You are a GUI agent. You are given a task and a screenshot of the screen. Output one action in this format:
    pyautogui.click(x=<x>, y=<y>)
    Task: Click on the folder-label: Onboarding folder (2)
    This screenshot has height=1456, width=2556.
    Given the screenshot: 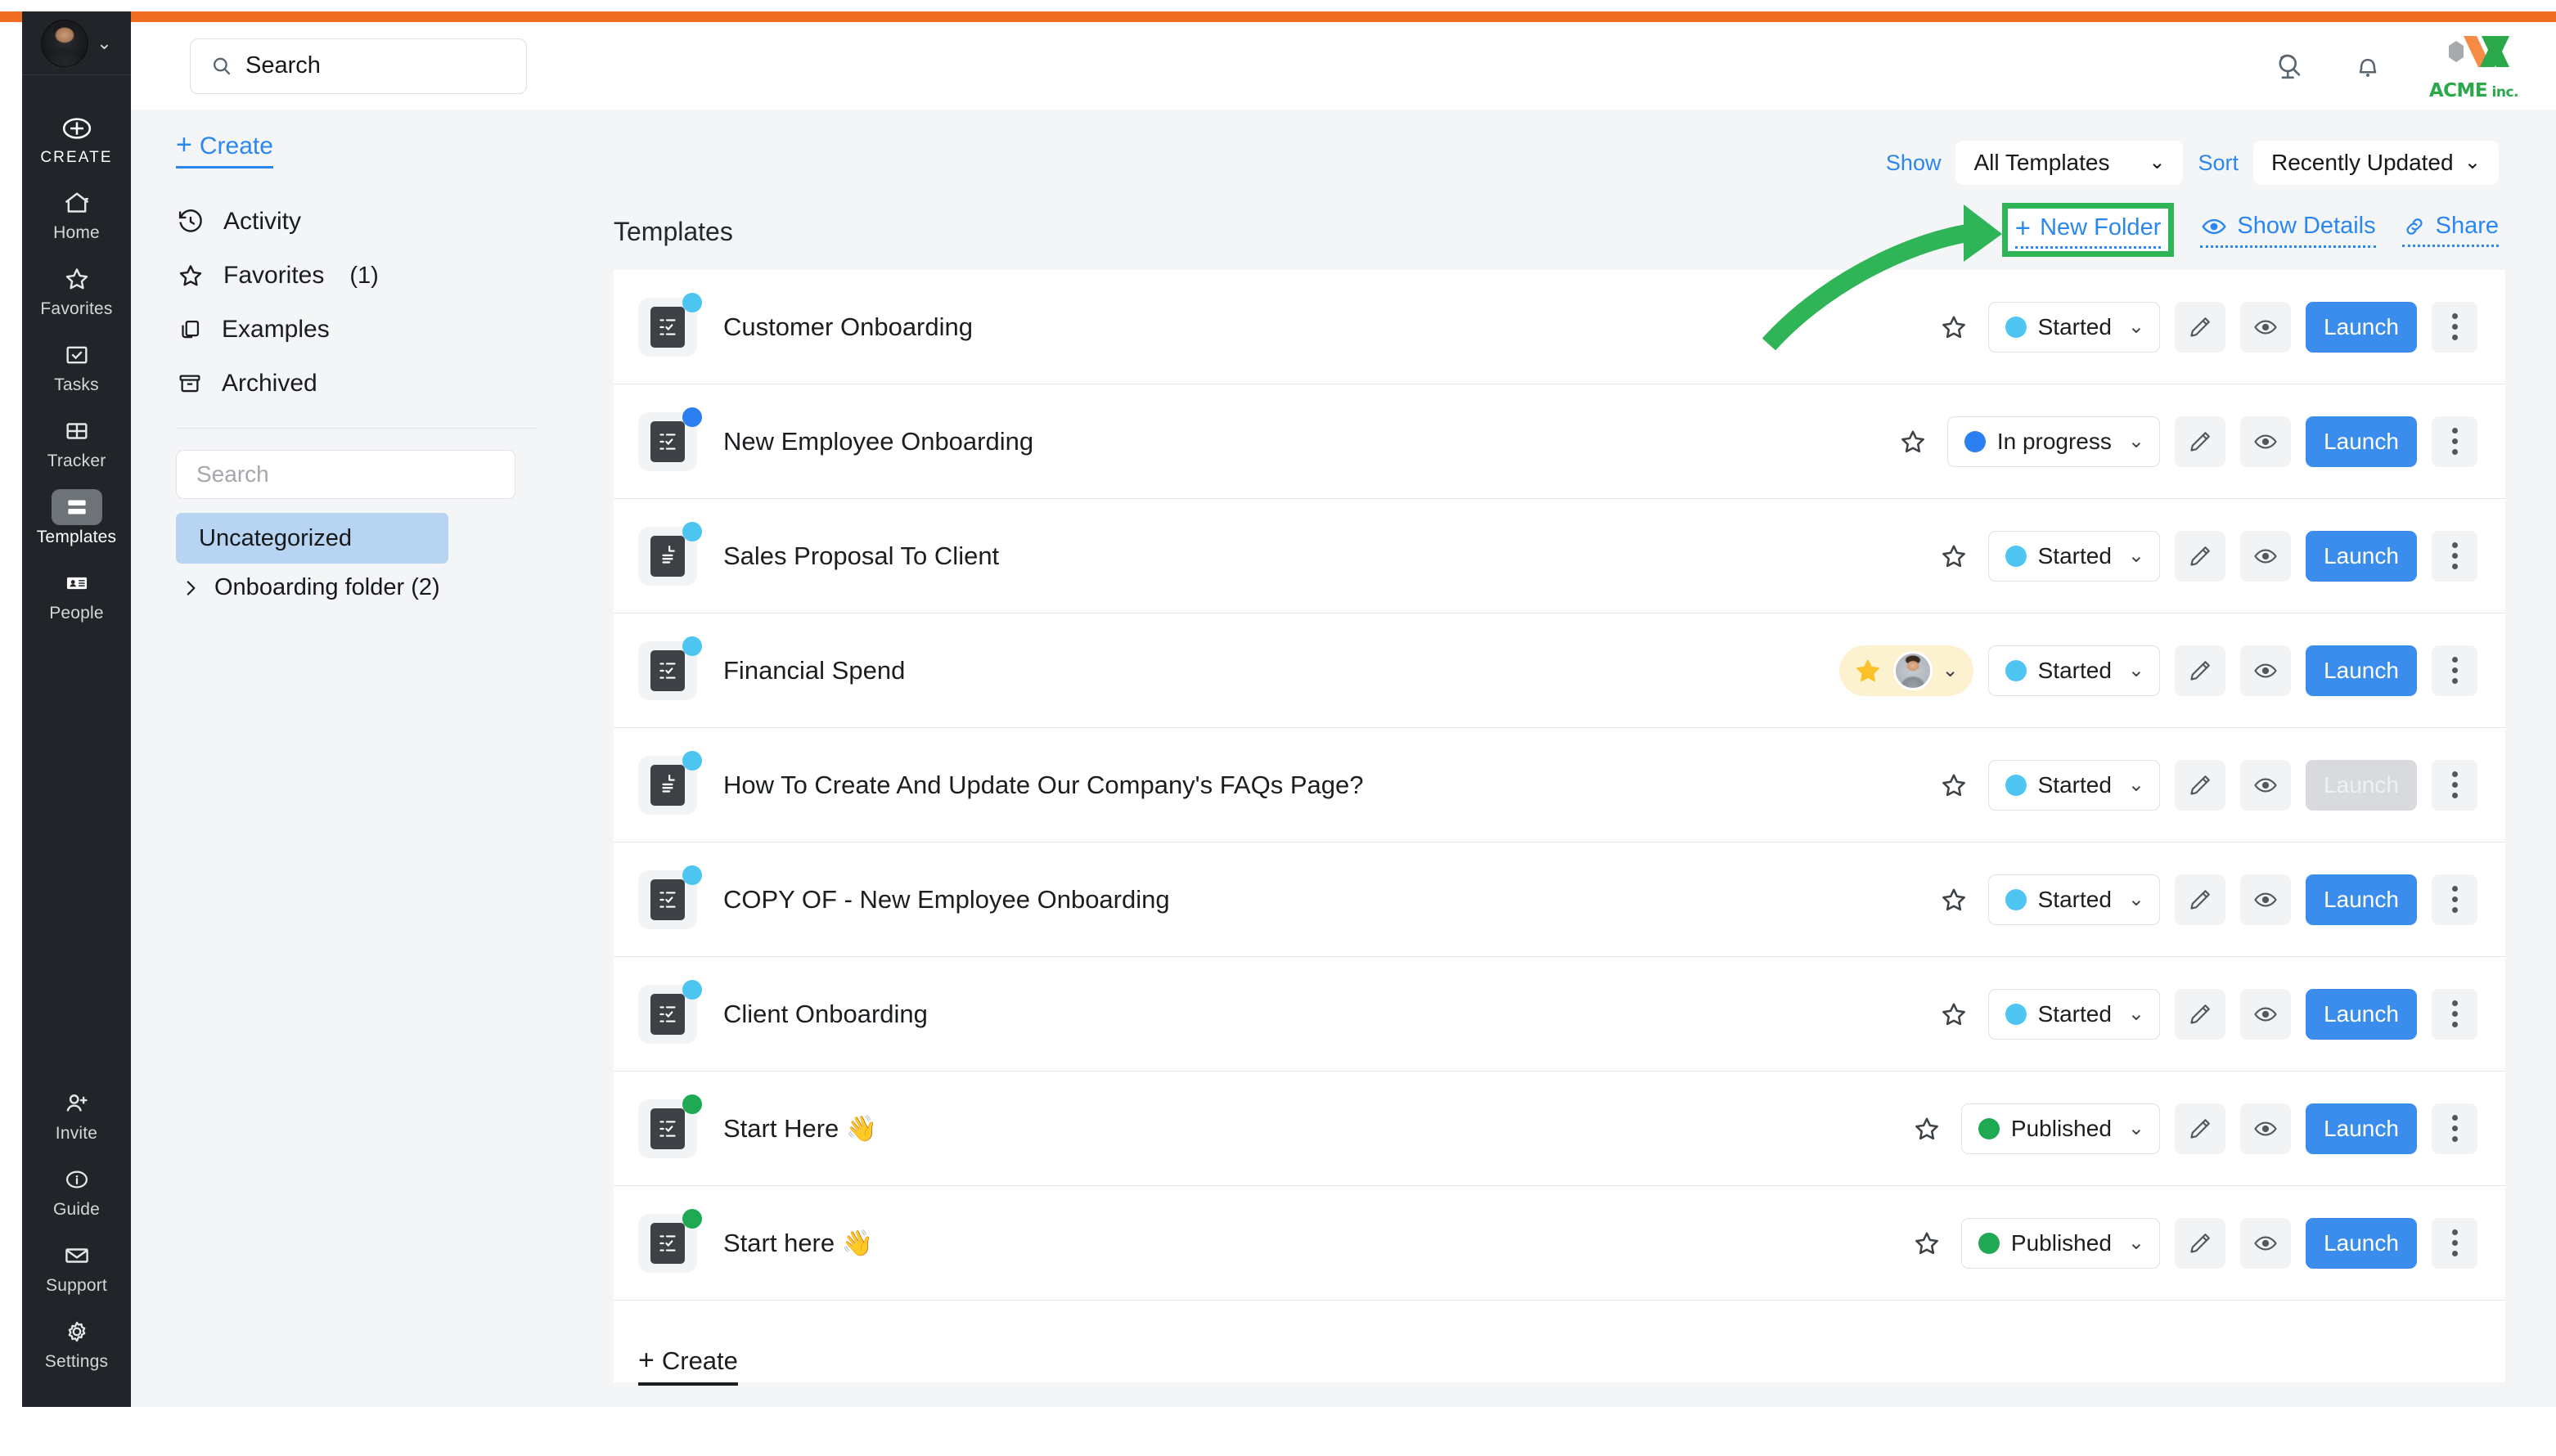 What is the action you would take?
    pyautogui.click(x=327, y=587)
    